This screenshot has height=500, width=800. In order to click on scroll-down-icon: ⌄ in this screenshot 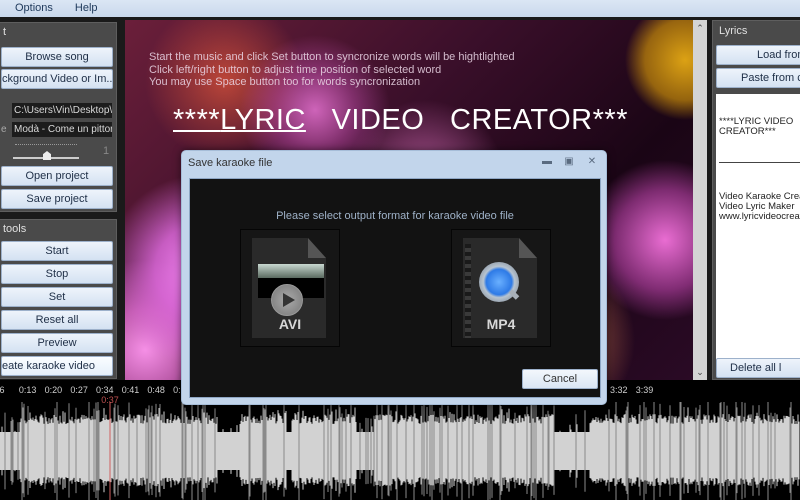, I will do `click(700, 372)`.